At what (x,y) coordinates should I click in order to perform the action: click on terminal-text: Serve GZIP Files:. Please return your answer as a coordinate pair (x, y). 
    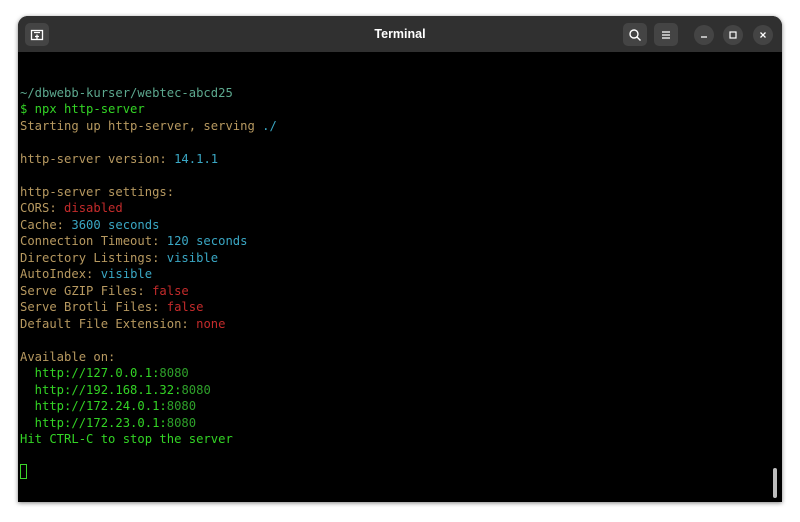
    Looking at the image, I should click on (86, 290).